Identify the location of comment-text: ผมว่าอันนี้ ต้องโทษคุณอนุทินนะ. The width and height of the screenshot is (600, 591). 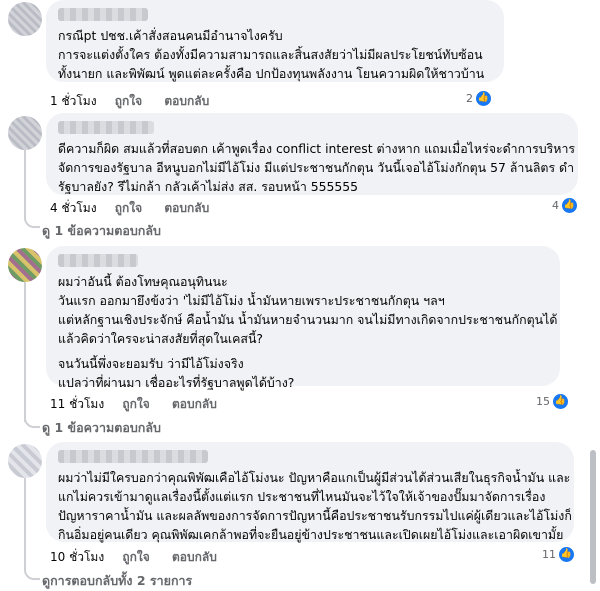
(143, 281).